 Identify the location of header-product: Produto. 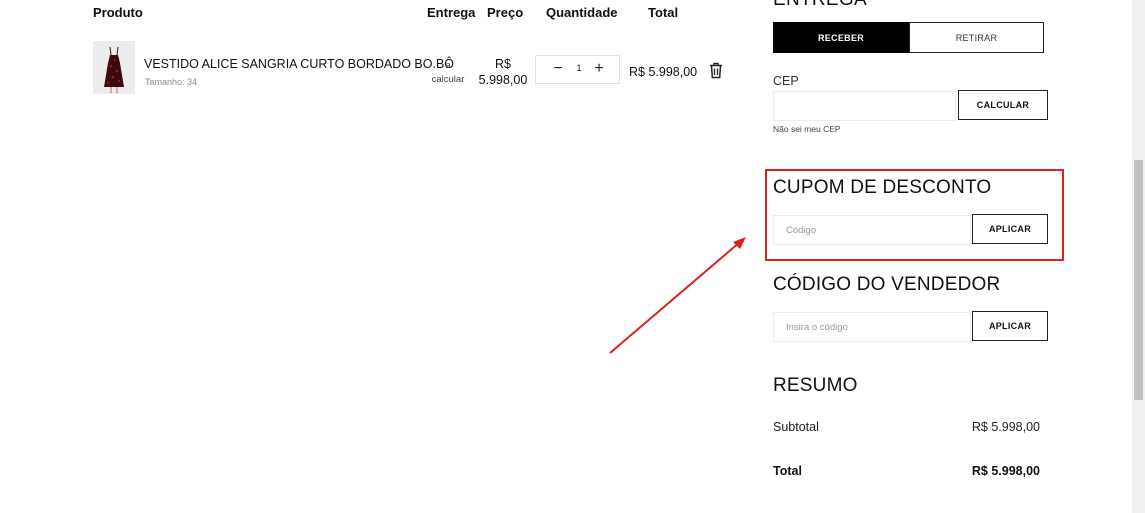
(118, 12).